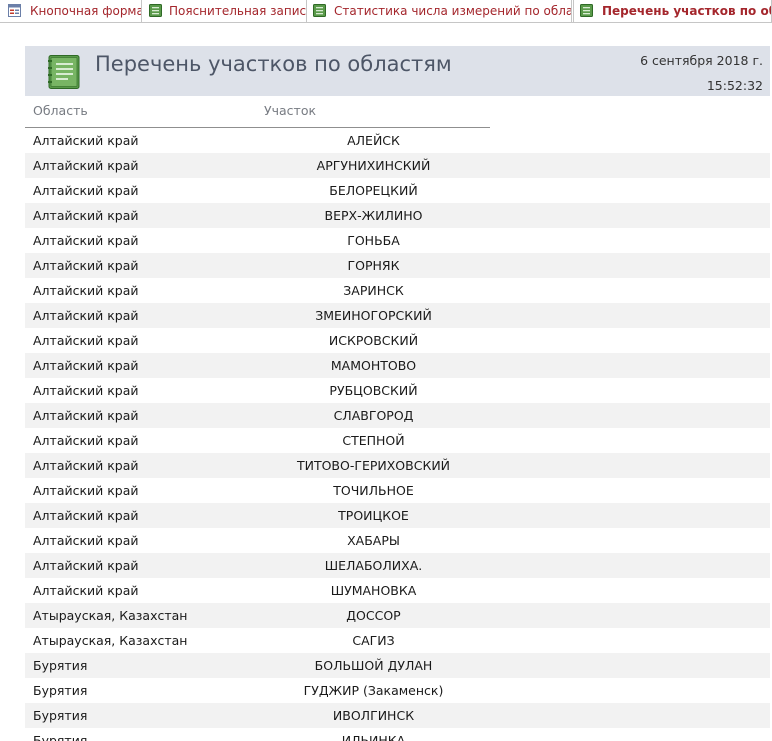  I want to click on table-row: Алтайский край ГОНЬБА, so click(397, 240).